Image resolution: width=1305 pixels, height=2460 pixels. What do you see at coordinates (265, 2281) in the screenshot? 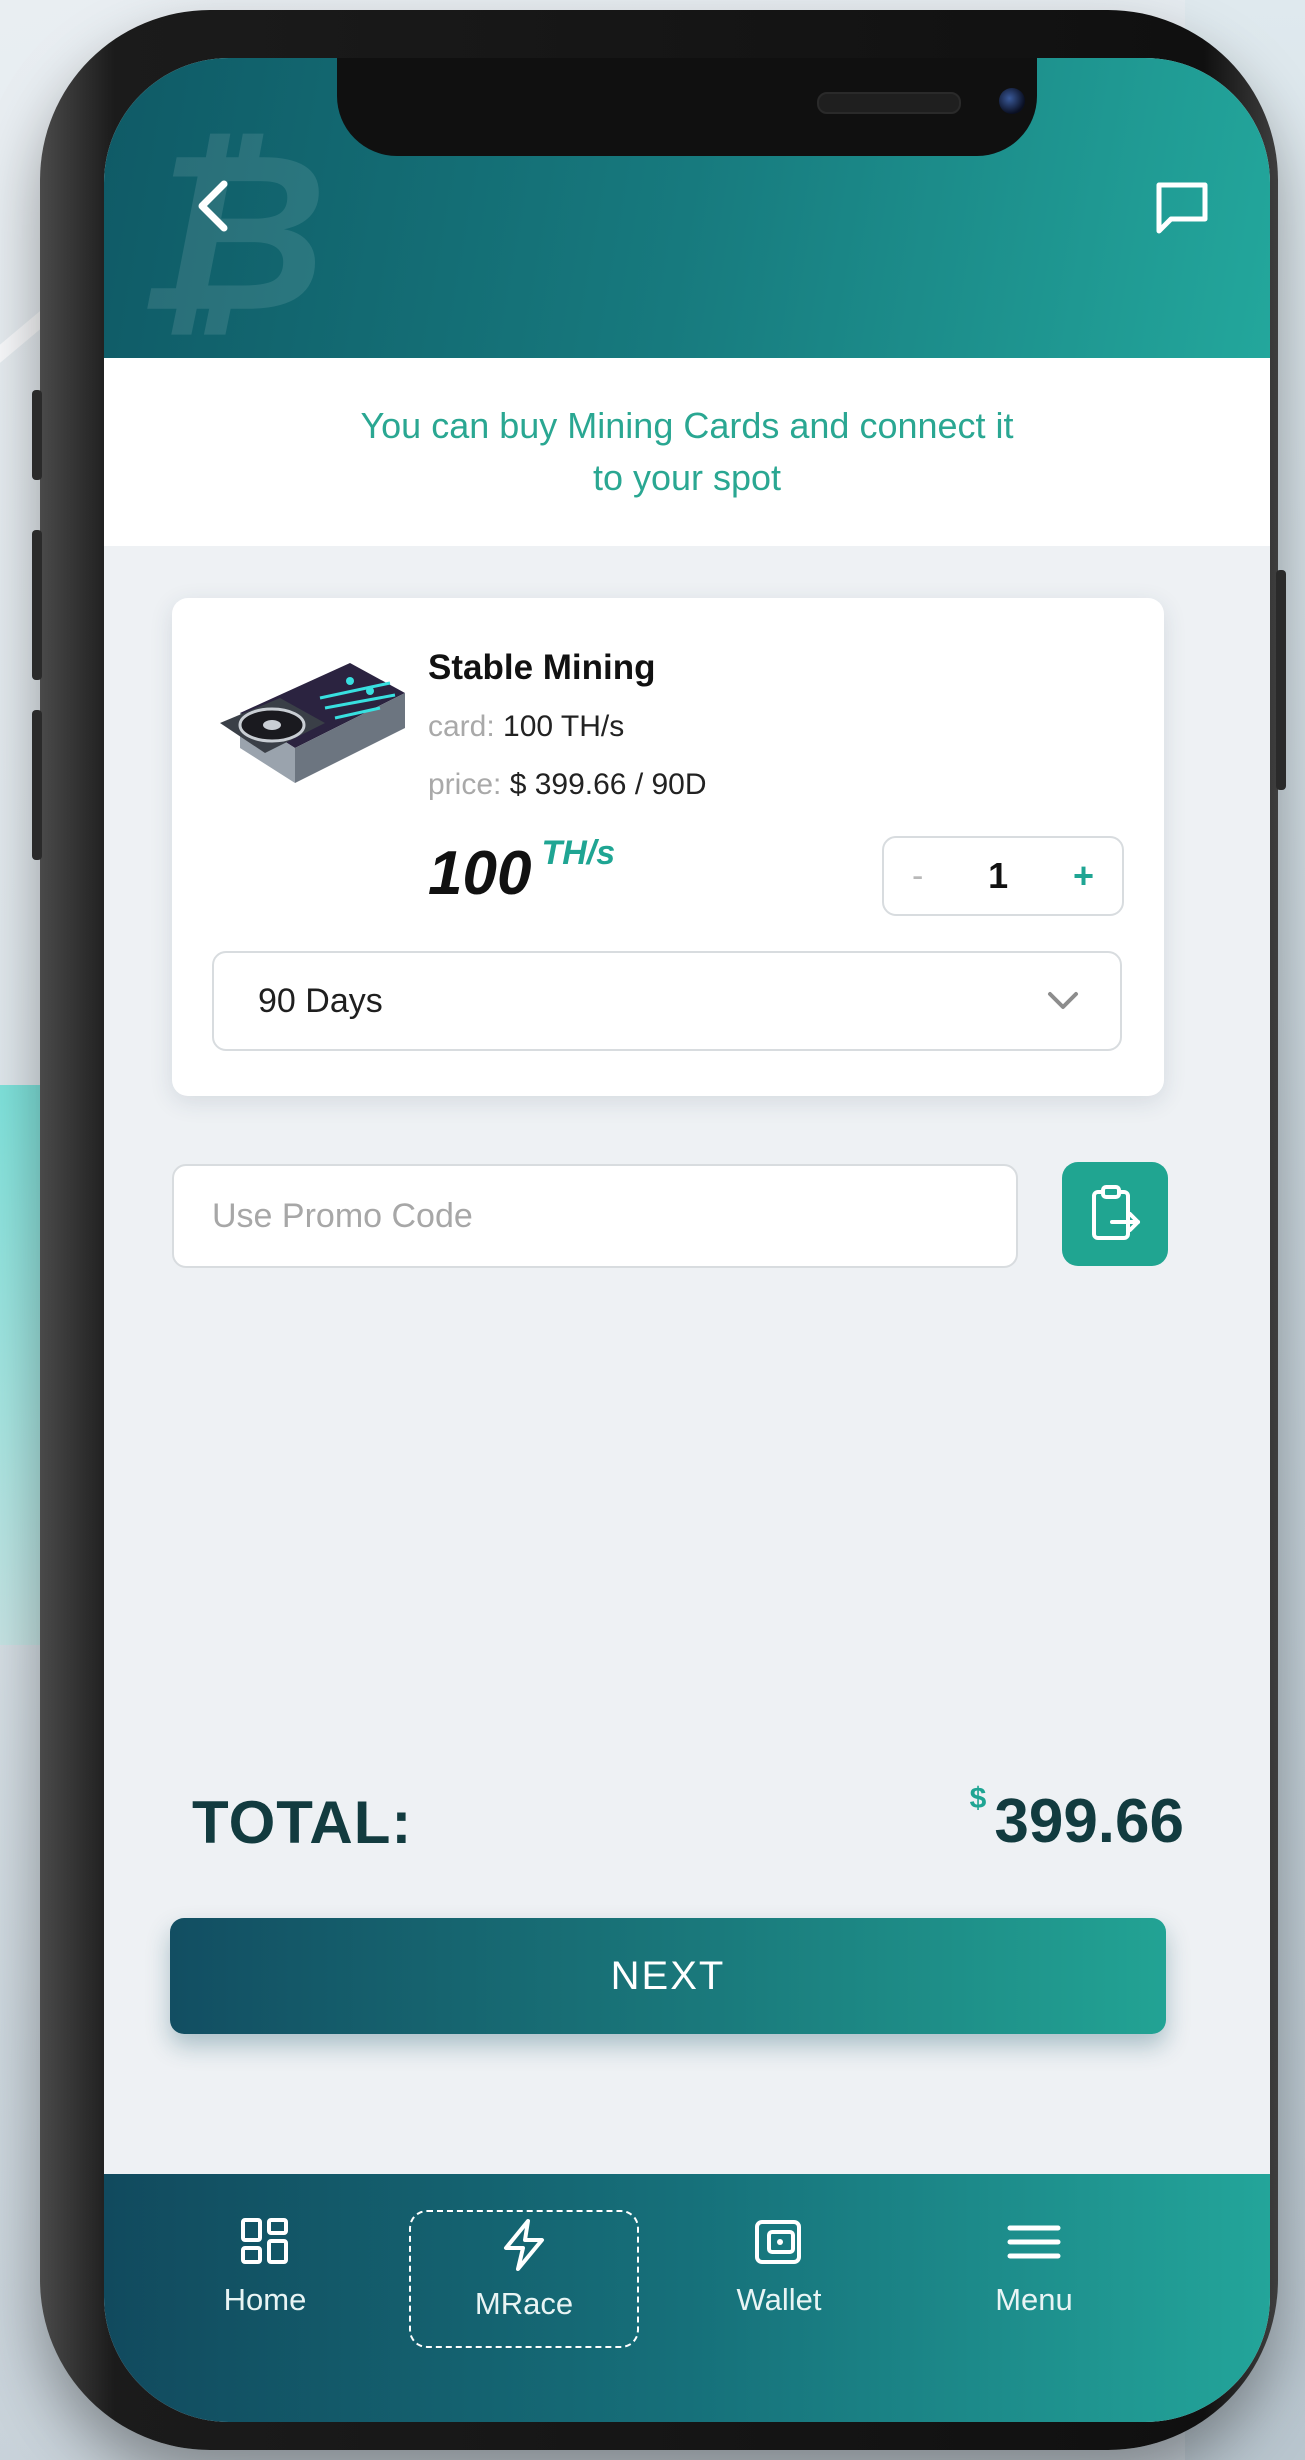
I see `nav-item-home: Home` at bounding box center [265, 2281].